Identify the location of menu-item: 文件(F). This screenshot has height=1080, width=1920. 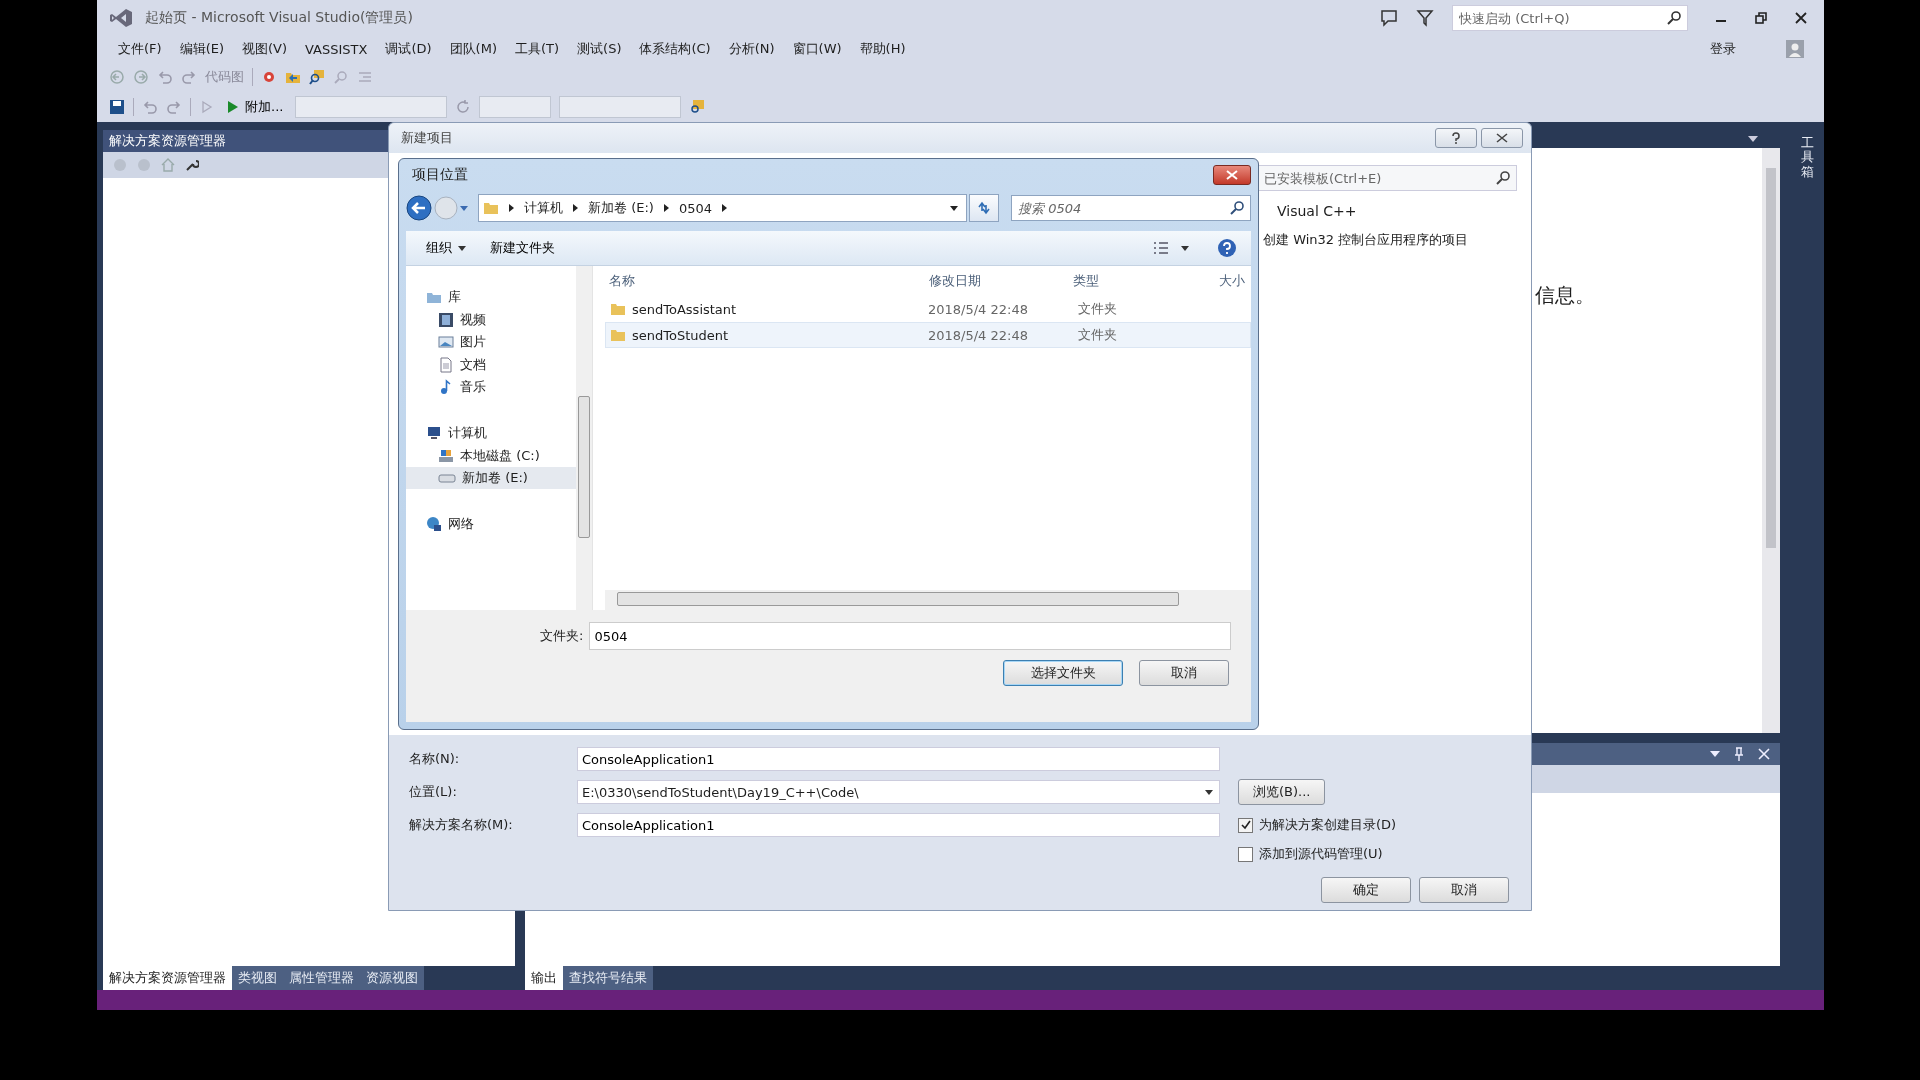
(140, 49).